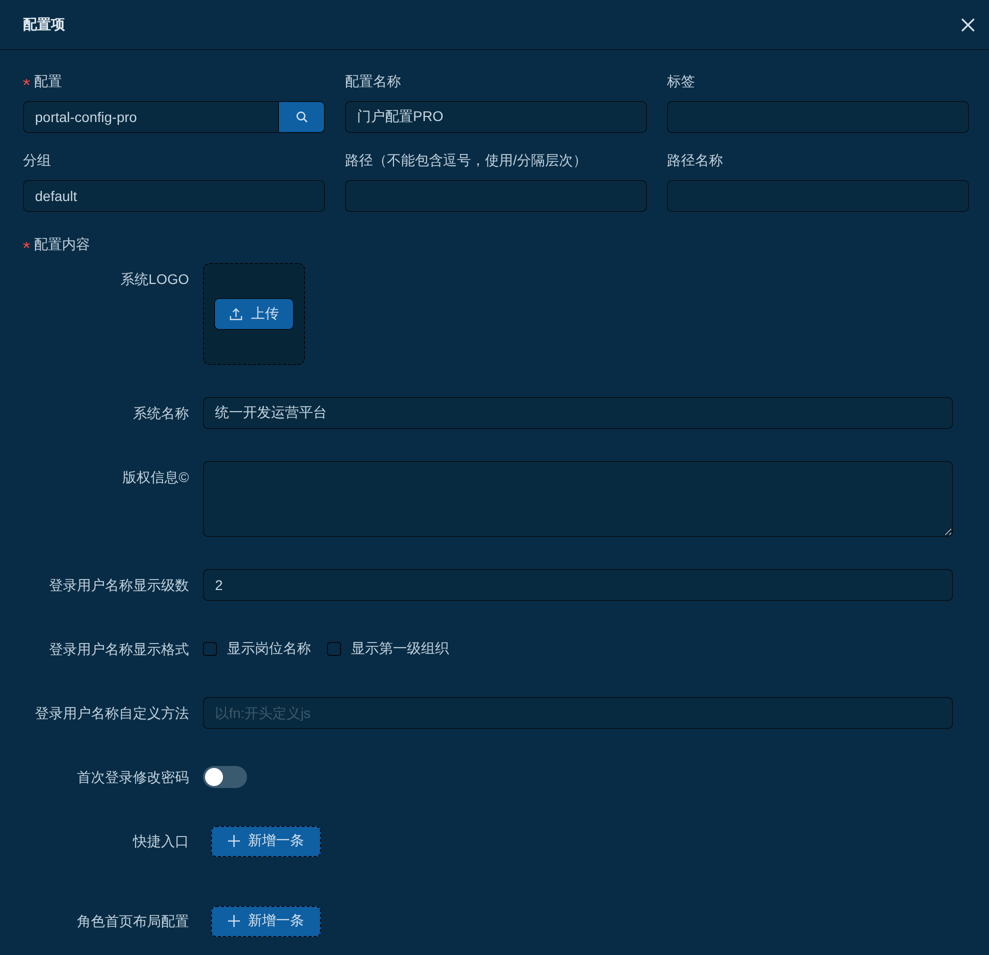 The image size is (989, 955). Describe the element at coordinates (373, 82) in the screenshot. I see `field-label: 配置名称` at that location.